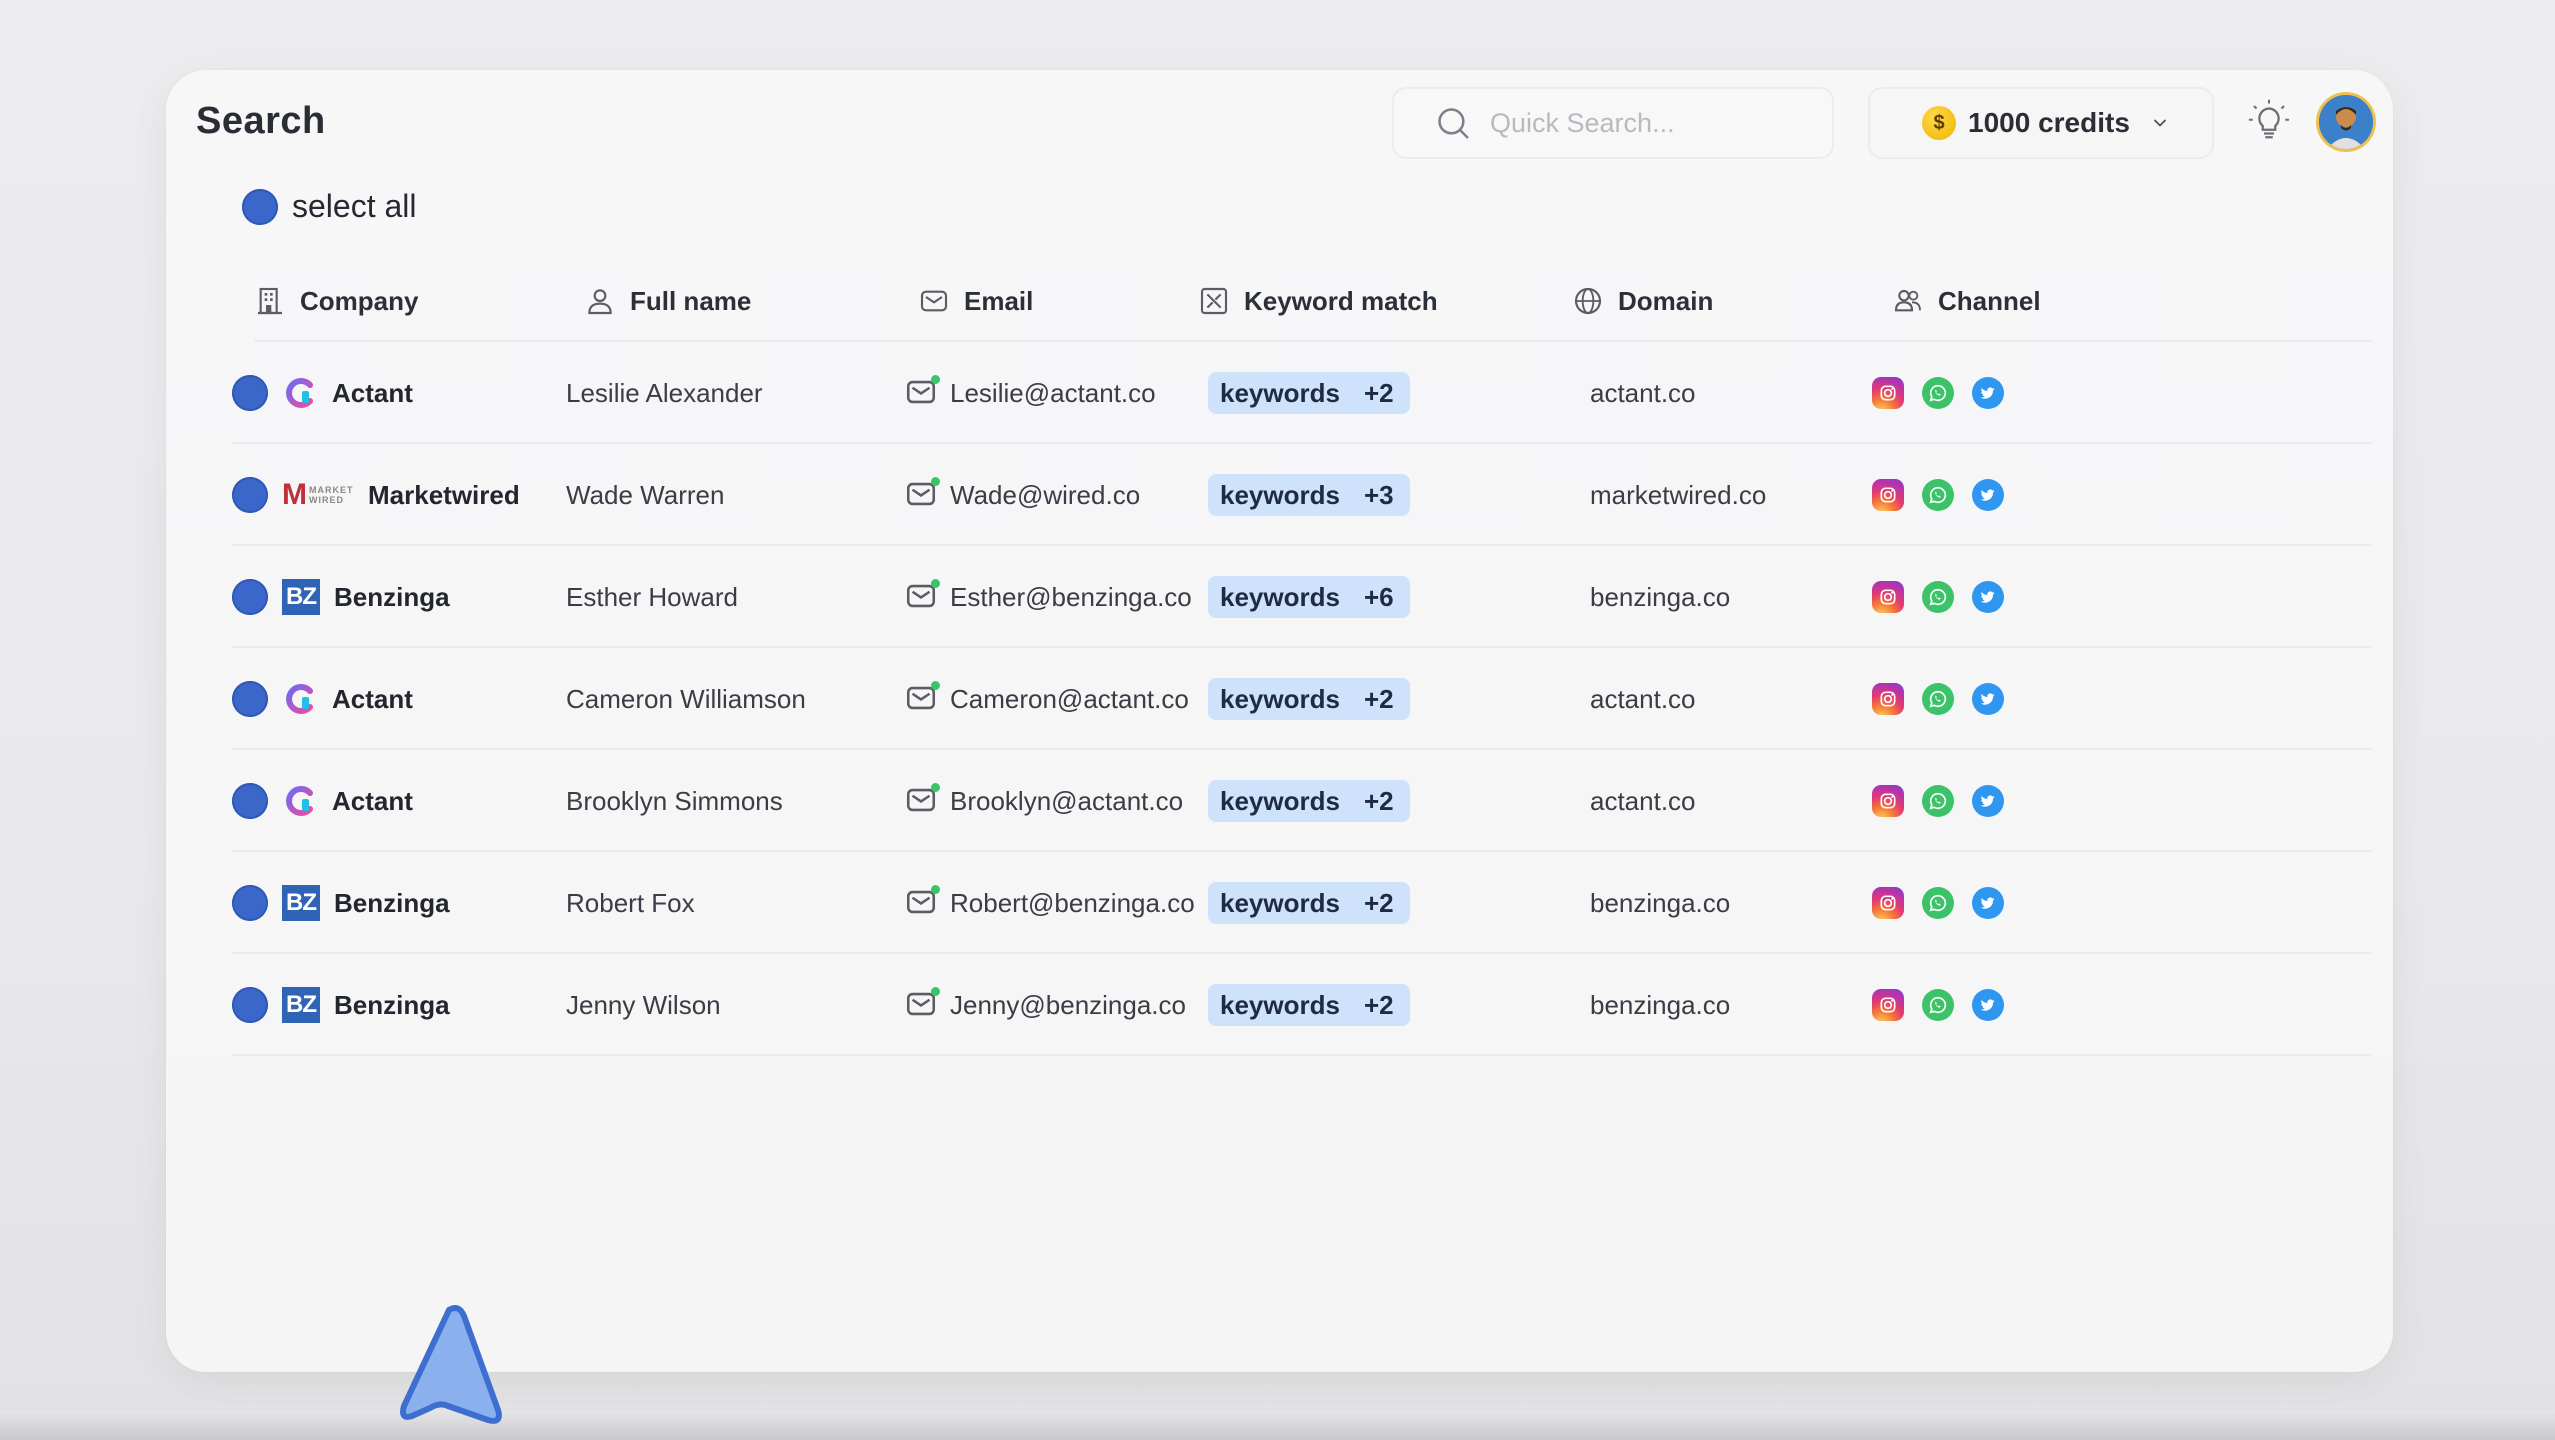 The width and height of the screenshot is (2555, 1440). Describe the element at coordinates (1642, 301) in the screenshot. I see `column-domain: Domain` at that location.